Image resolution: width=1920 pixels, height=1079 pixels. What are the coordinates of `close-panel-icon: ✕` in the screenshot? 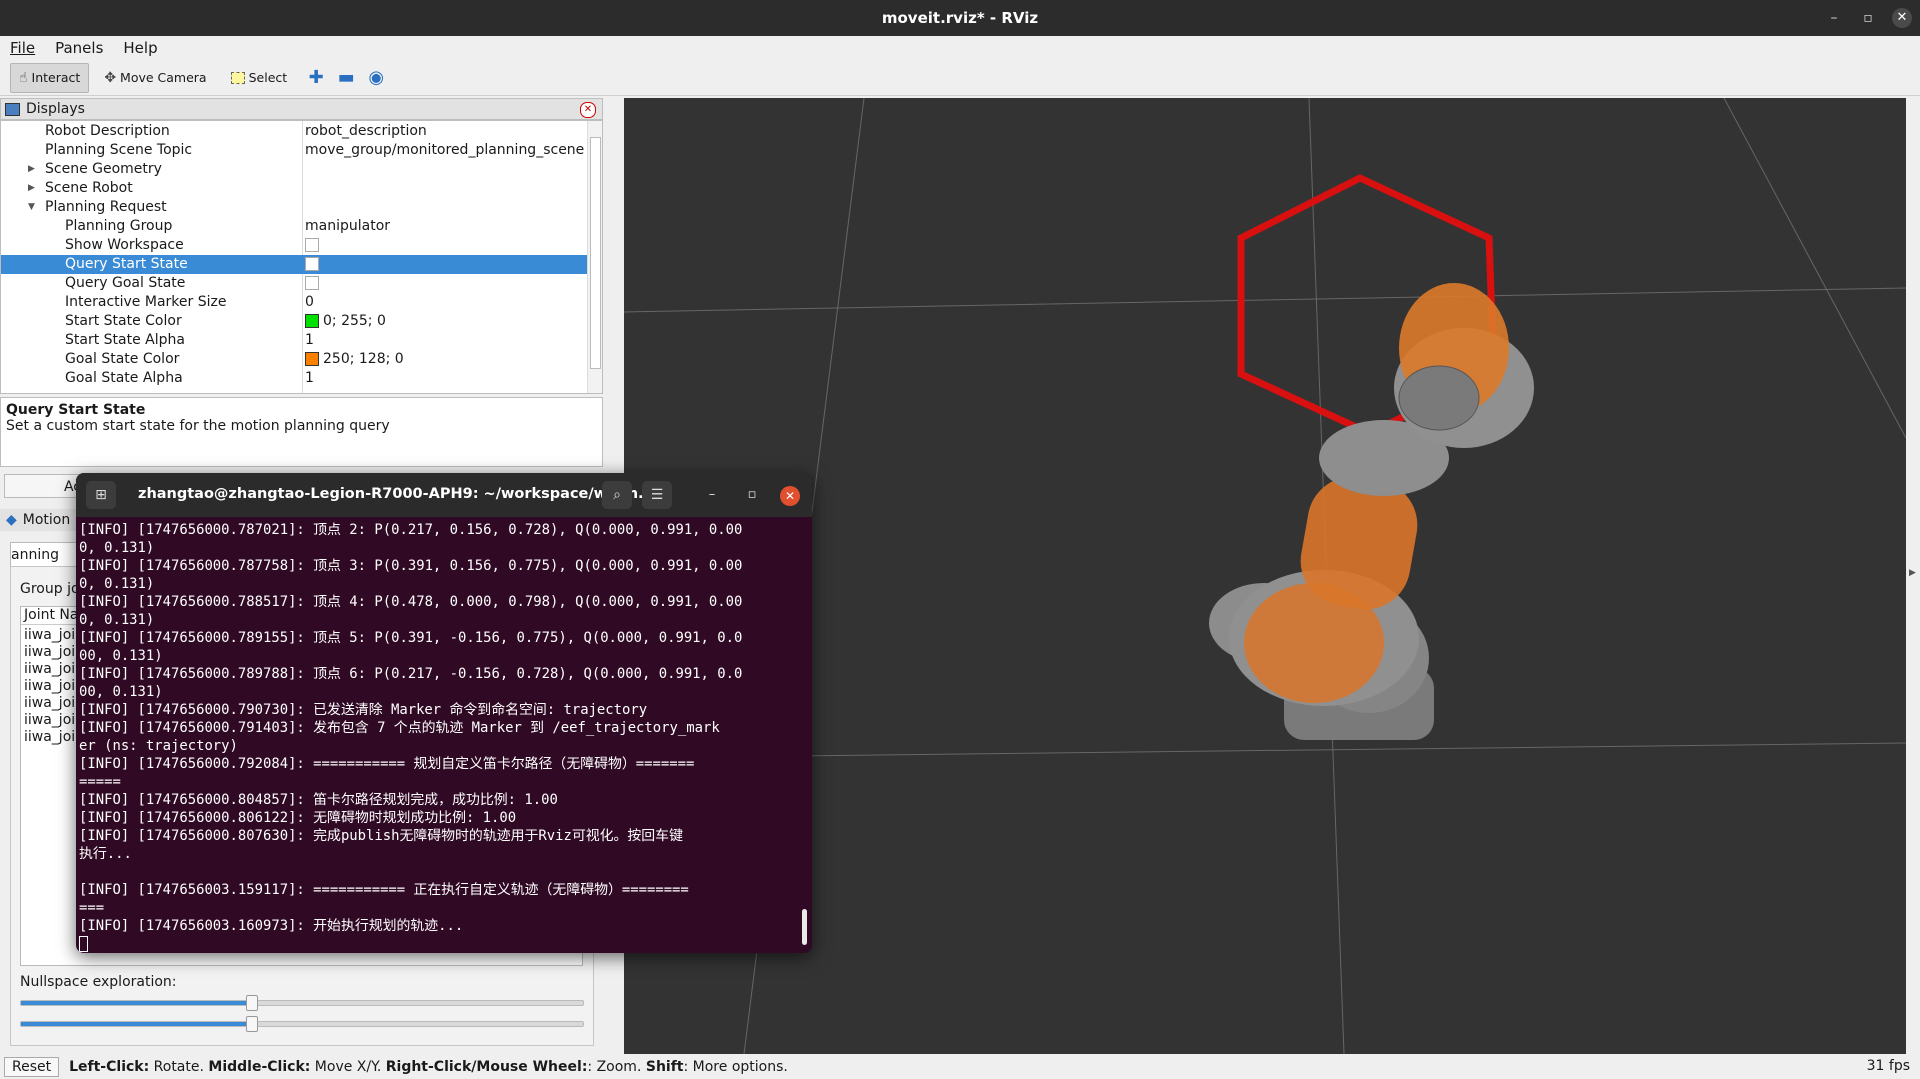 It's located at (588, 110).